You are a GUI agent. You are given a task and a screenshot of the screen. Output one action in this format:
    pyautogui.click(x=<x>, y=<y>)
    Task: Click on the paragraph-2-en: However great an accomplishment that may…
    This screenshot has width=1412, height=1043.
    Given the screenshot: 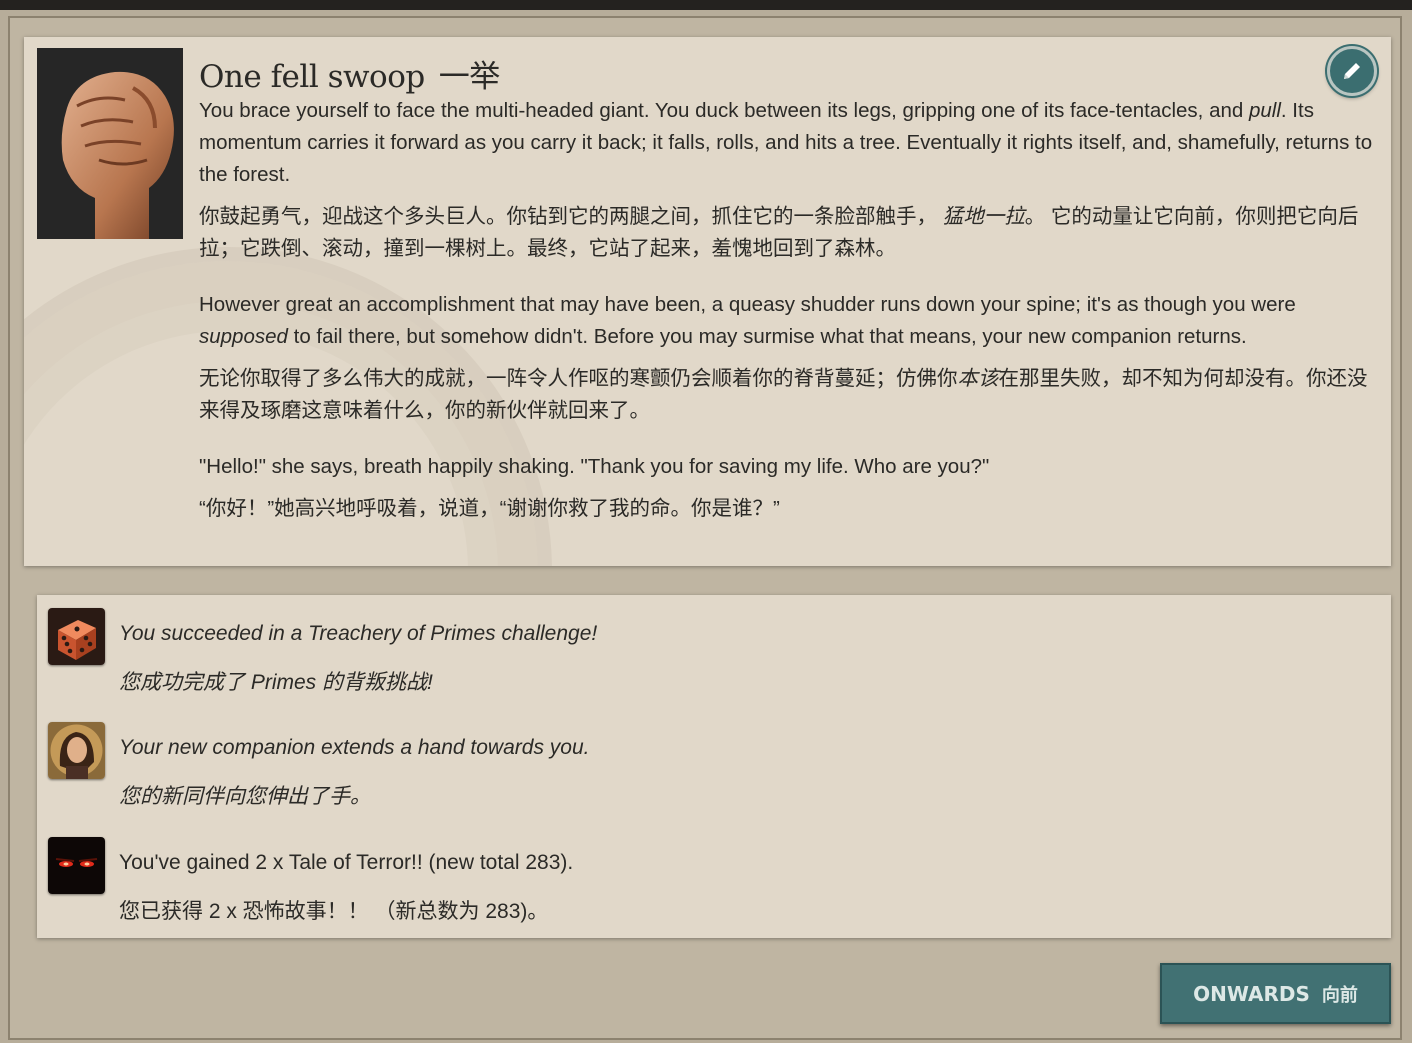 What is the action you would take?
    pyautogui.click(x=789, y=321)
    